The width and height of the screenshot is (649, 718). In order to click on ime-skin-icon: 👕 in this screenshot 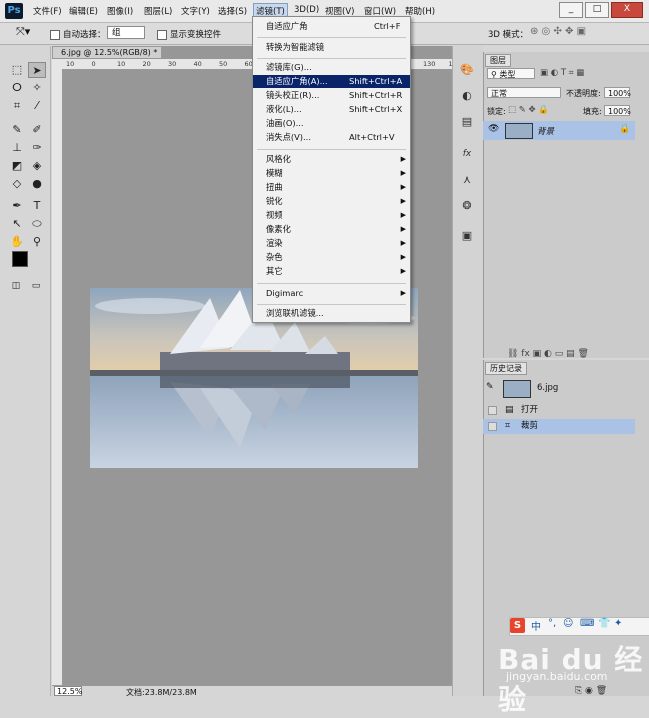, I will do `click(604, 623)`.